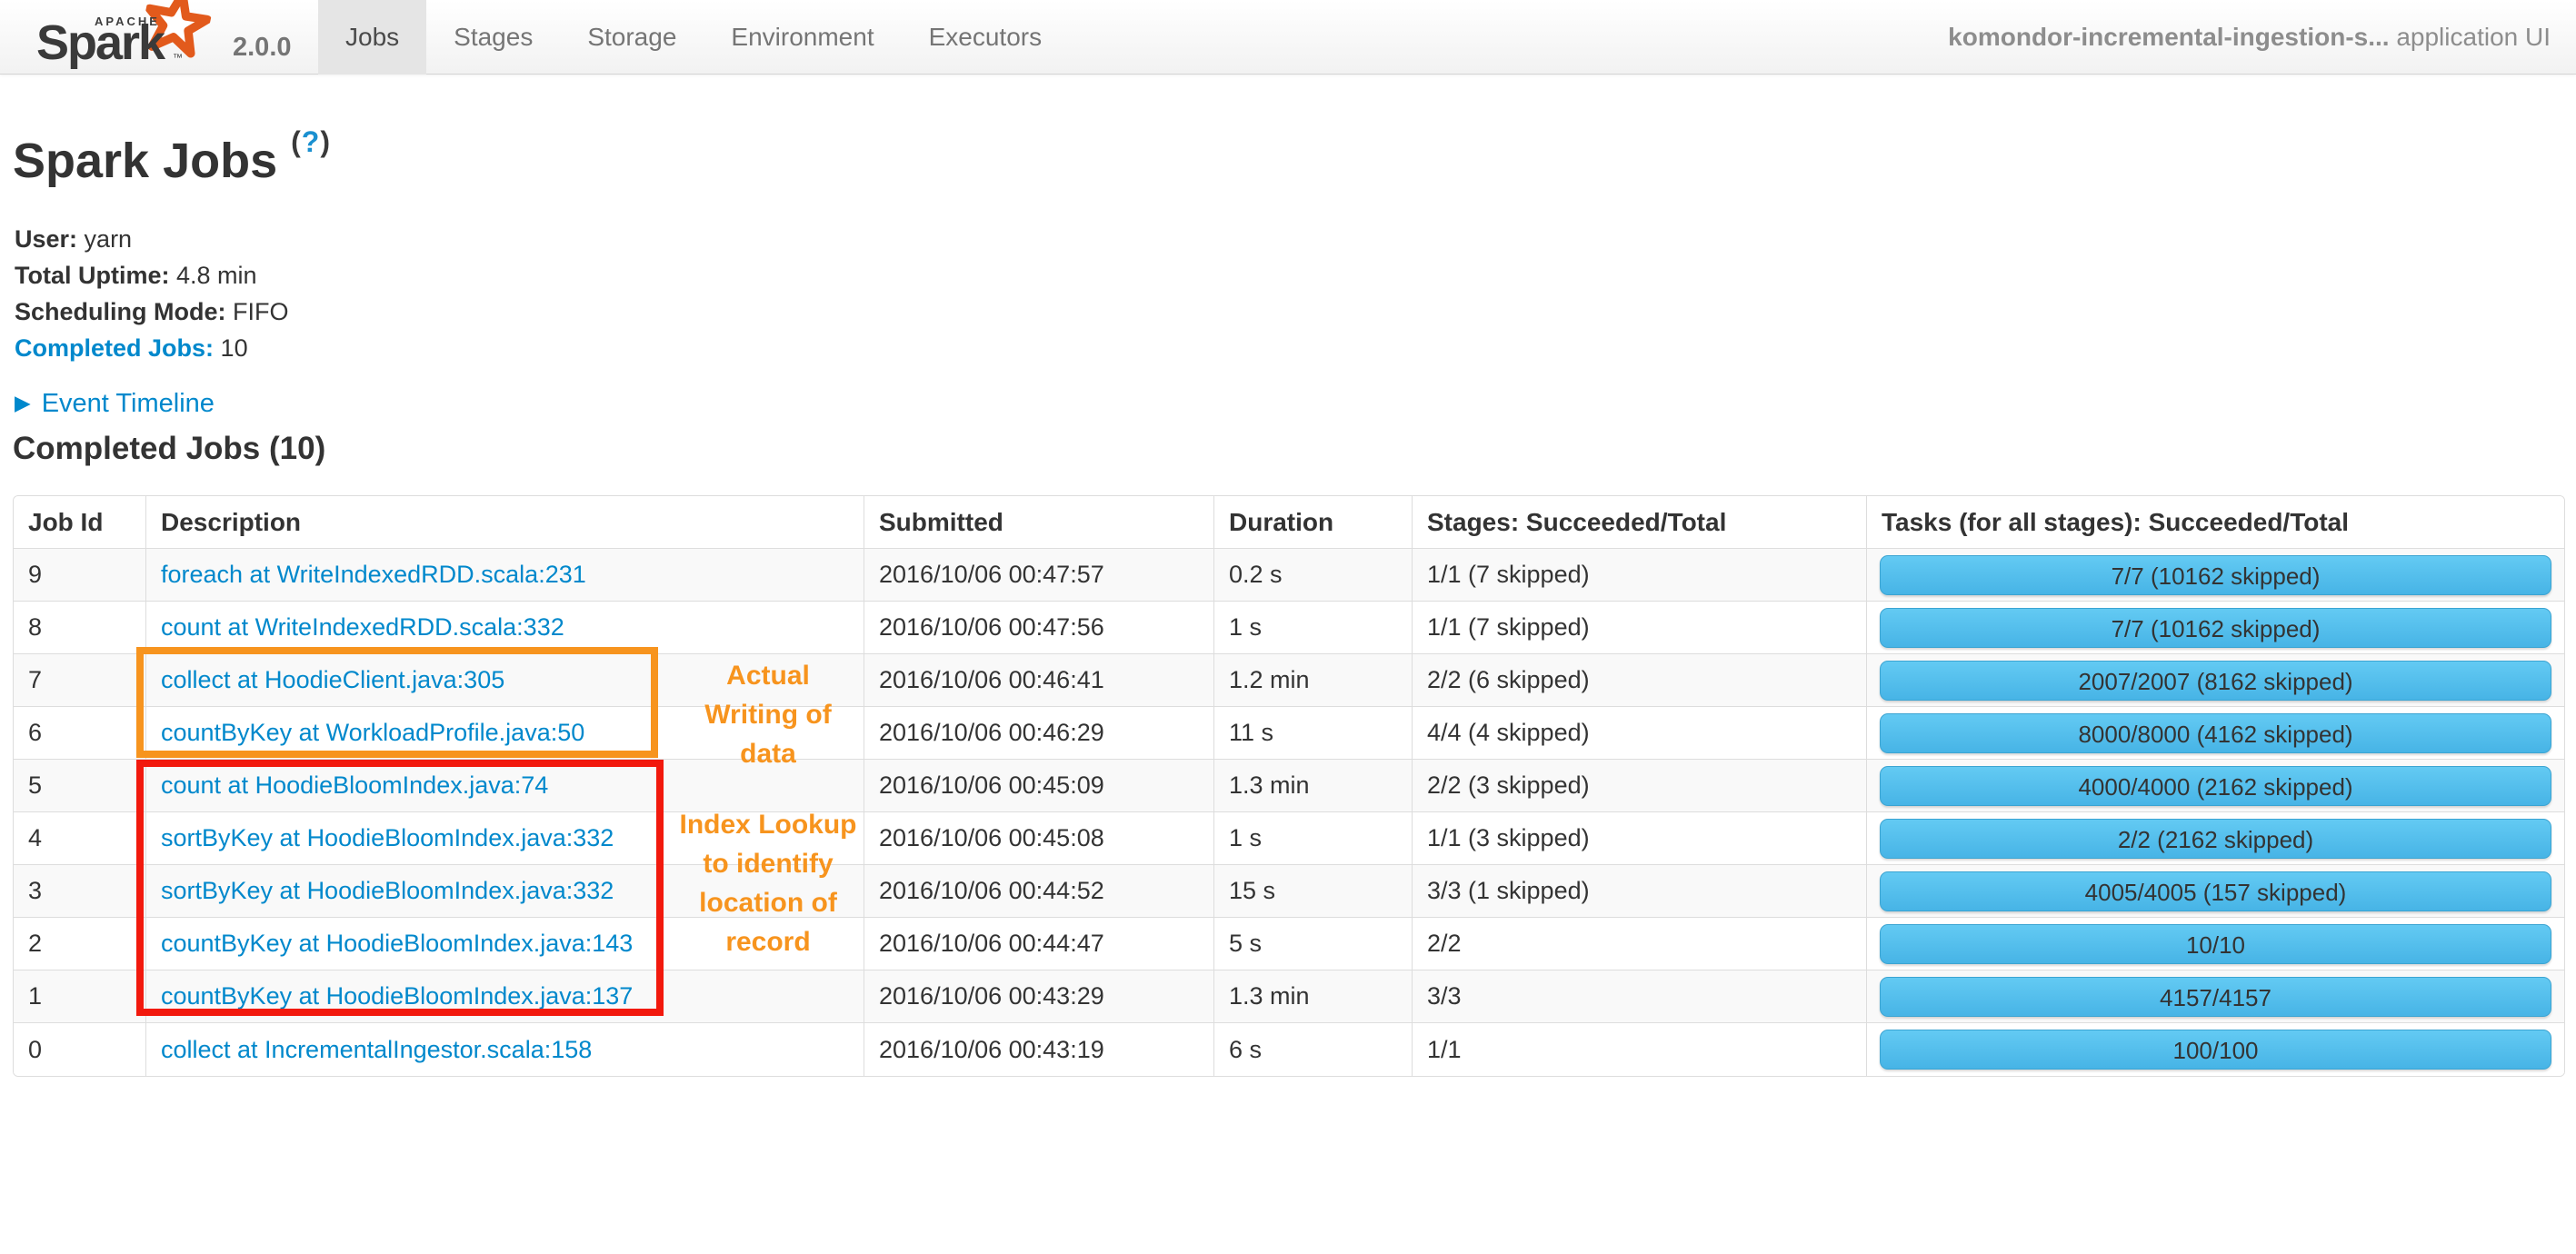 This screenshot has height=1254, width=2576. What do you see at coordinates (1313, 575) in the screenshot?
I see `duration-cell: 0.2 s` at bounding box center [1313, 575].